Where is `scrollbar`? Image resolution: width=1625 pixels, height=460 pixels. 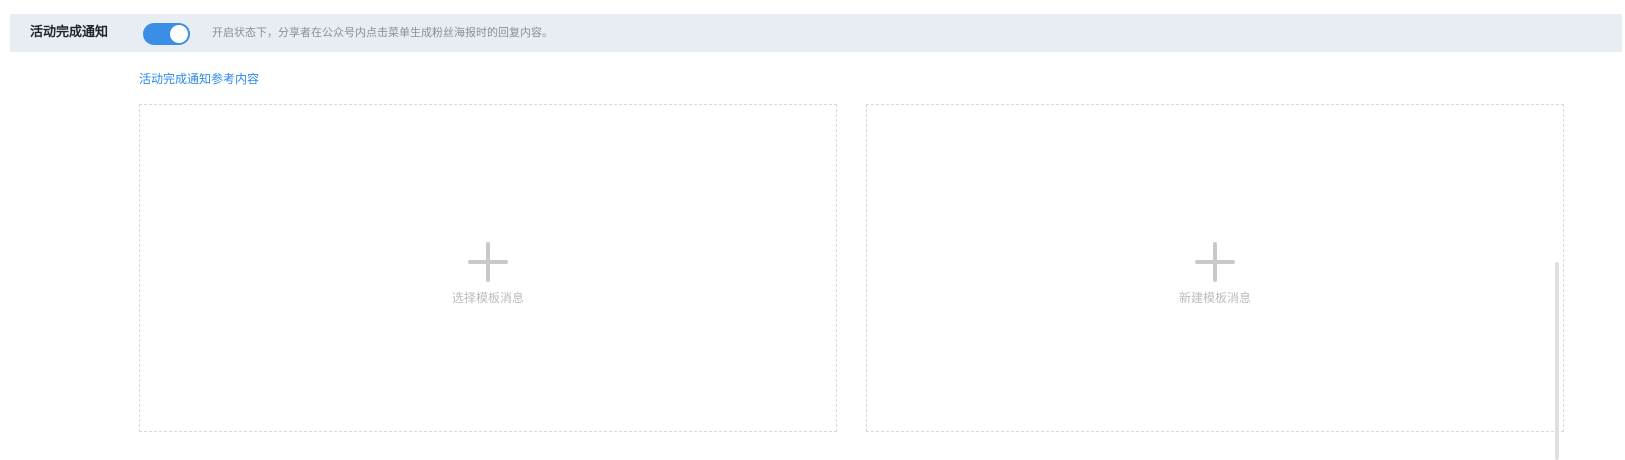 scrollbar is located at coordinates (1557, 361).